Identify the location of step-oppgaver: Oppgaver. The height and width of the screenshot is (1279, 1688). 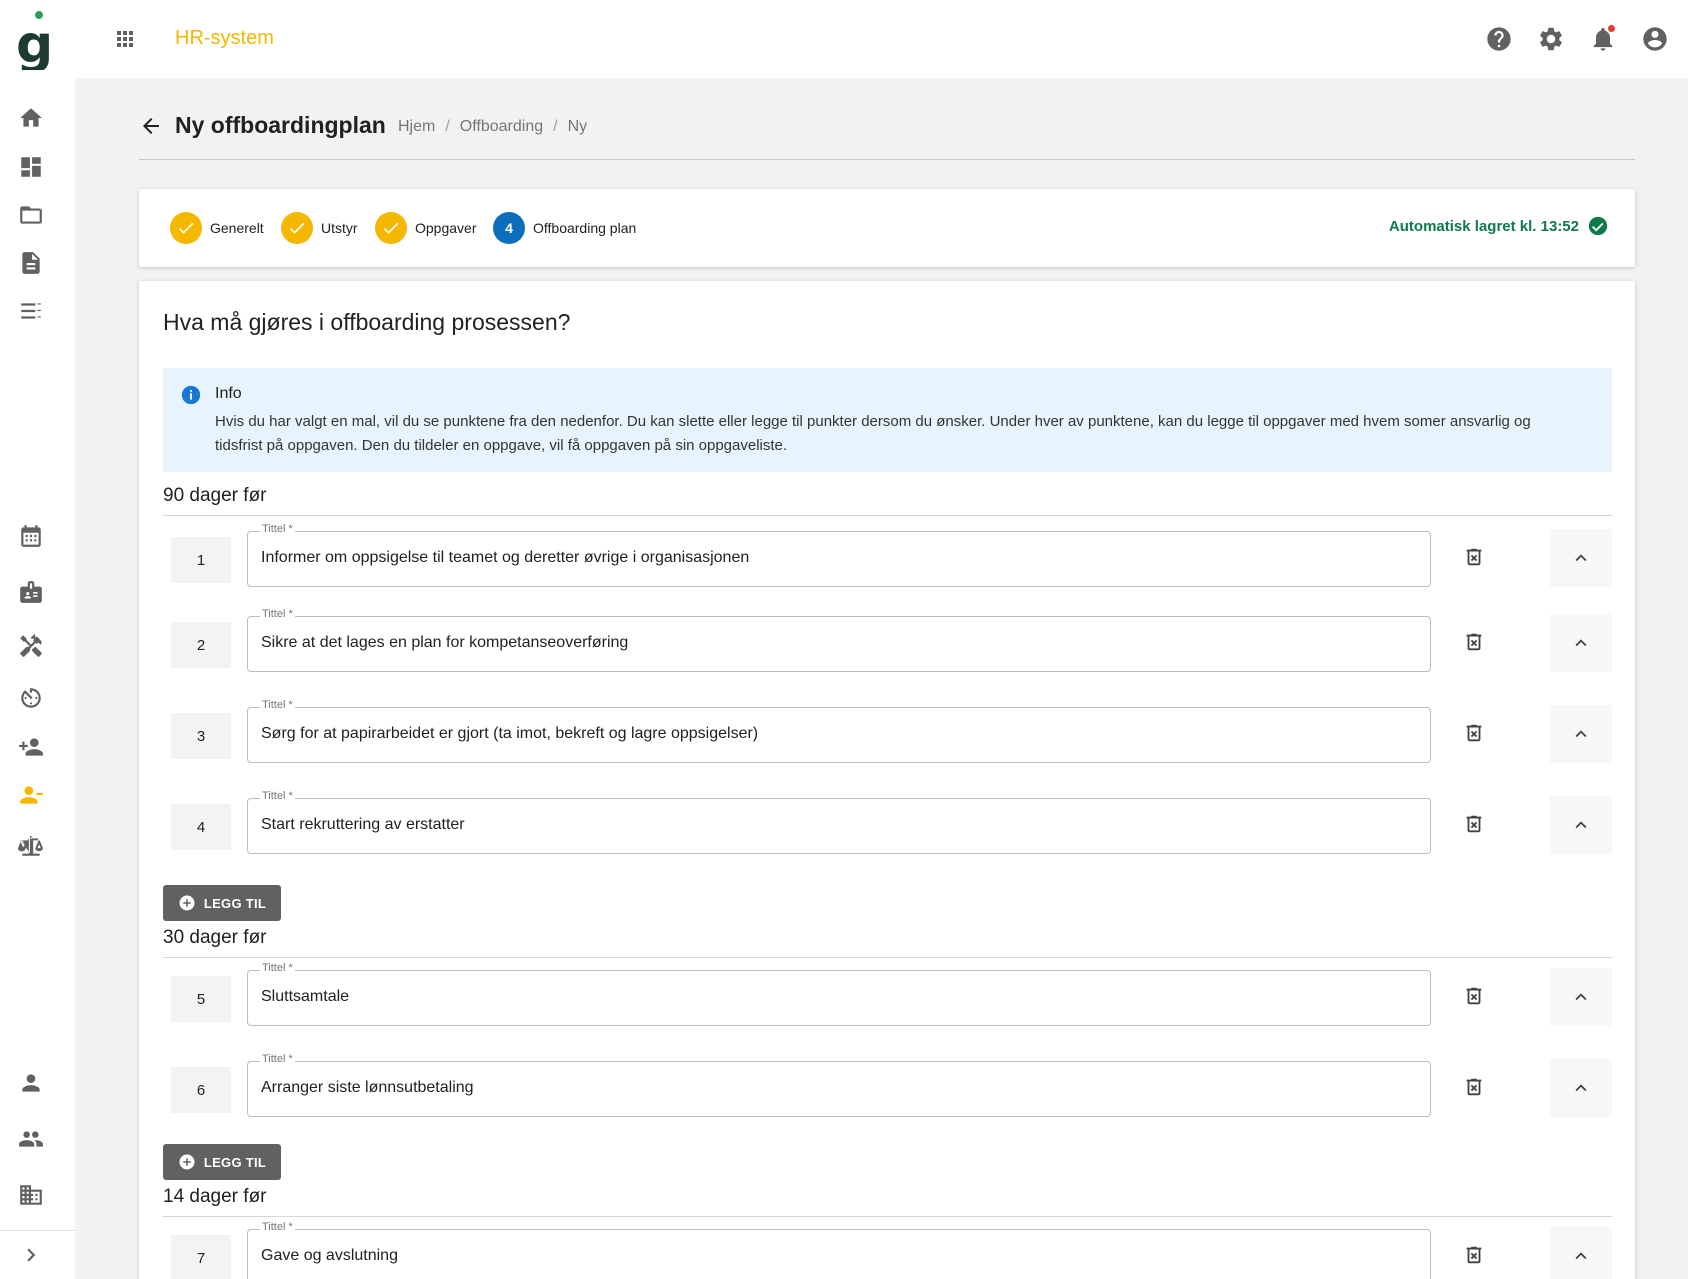
(425, 228).